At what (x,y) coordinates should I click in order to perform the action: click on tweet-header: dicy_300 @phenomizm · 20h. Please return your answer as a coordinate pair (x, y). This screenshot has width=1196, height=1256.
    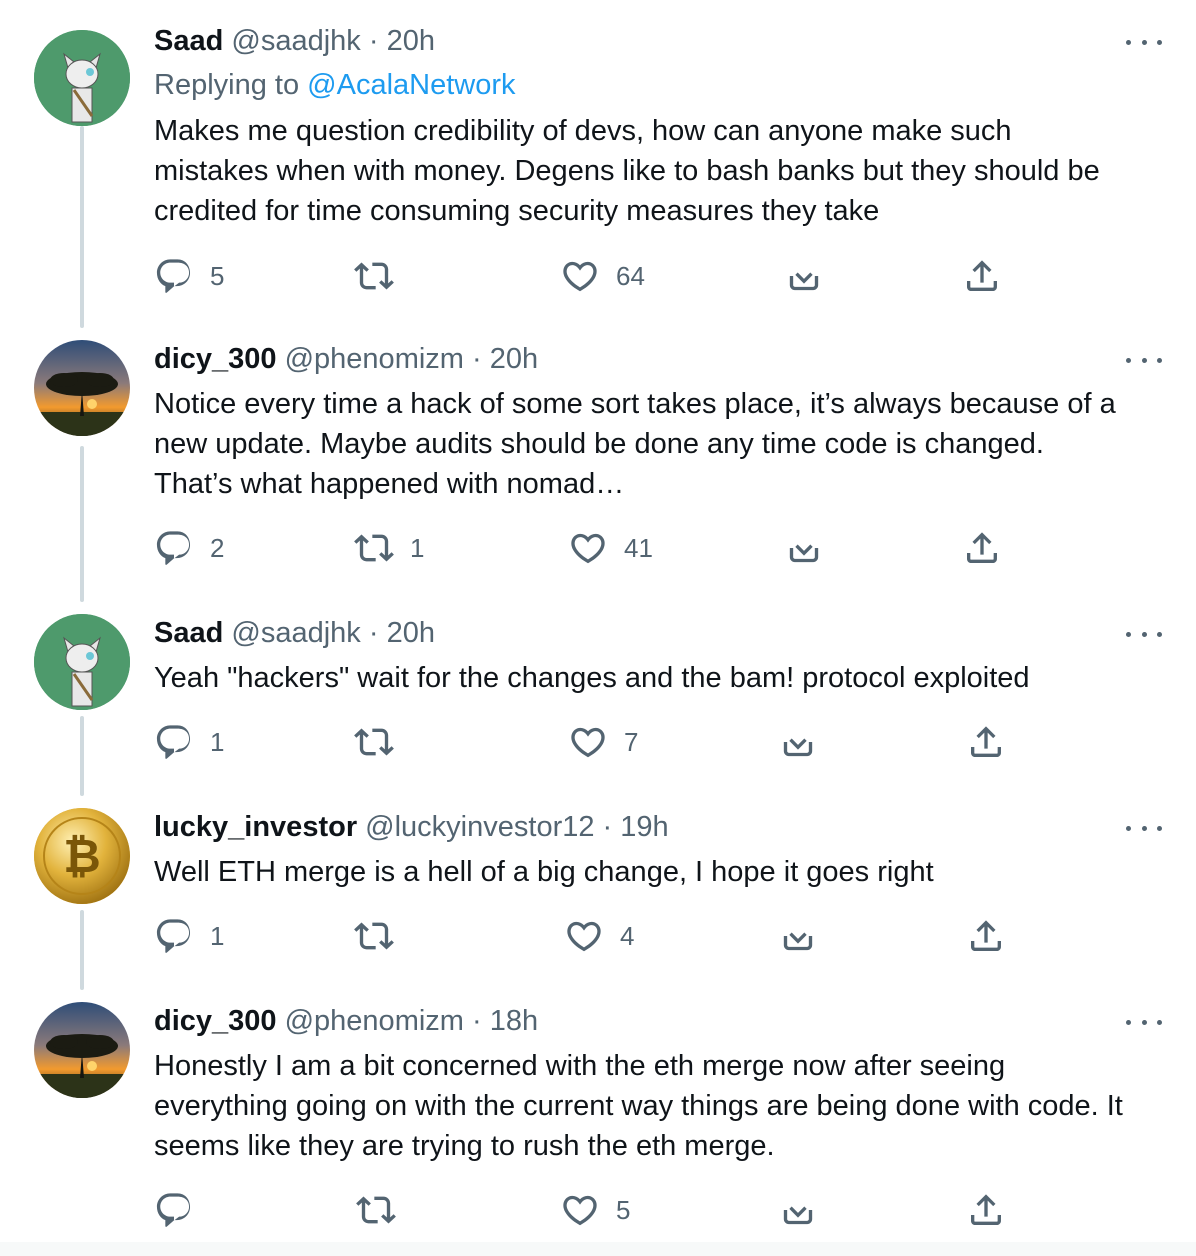
    Looking at the image, I should click on (346, 359).